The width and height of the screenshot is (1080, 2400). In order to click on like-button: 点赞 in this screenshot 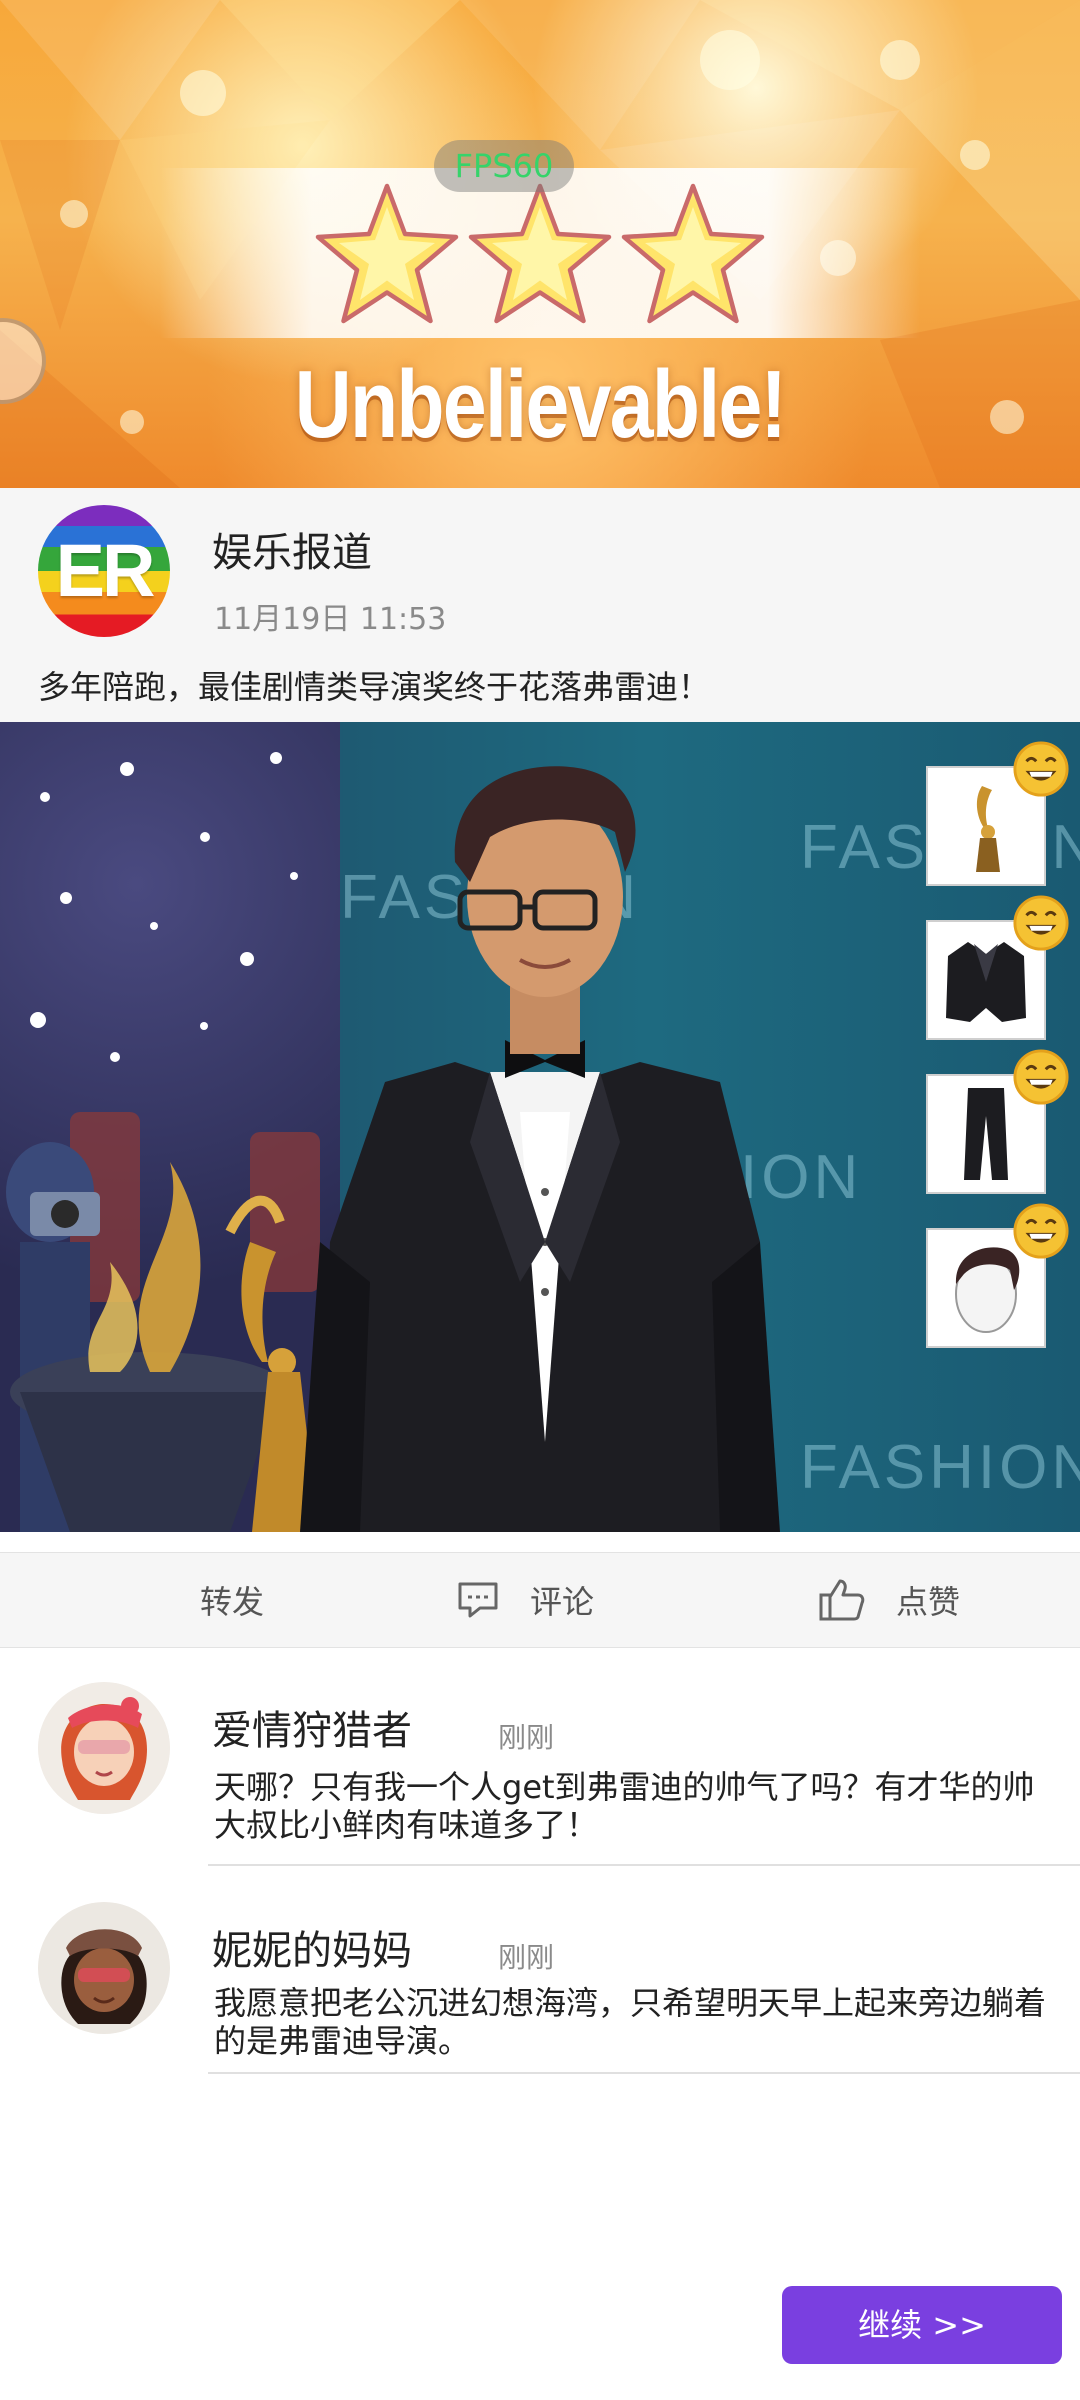, I will do `click(889, 1600)`.